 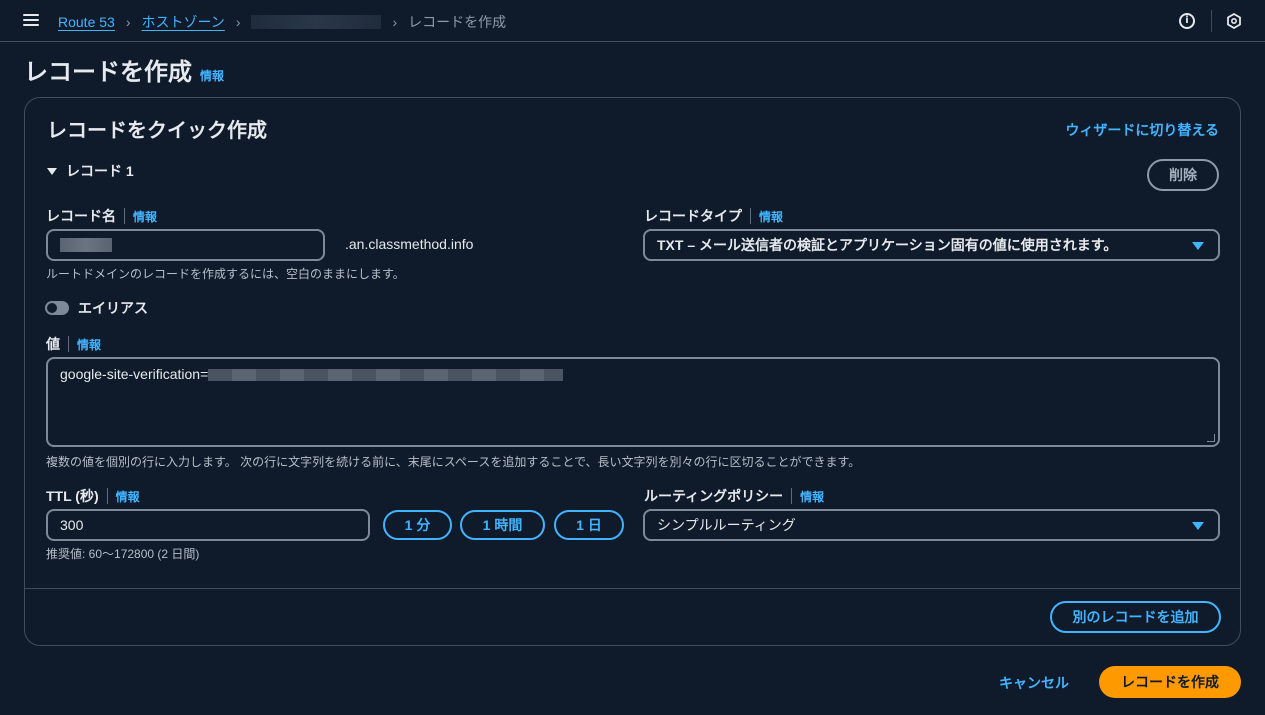 What do you see at coordinates (633, 402) in the screenshot?
I see `value-textarea: google-site-verification=` at bounding box center [633, 402].